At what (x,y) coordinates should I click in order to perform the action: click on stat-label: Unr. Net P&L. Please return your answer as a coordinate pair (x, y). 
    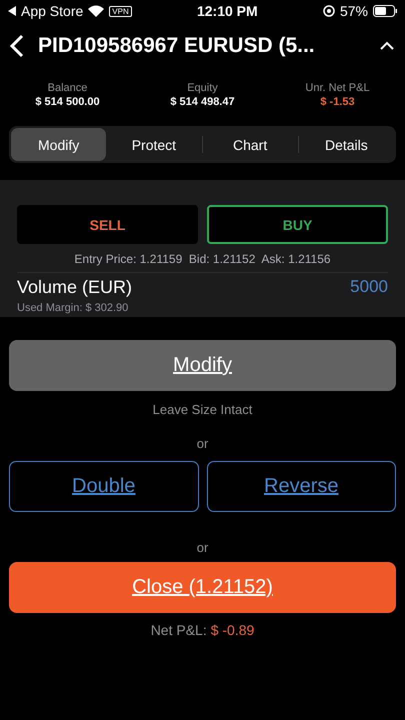
    Looking at the image, I should click on (337, 88).